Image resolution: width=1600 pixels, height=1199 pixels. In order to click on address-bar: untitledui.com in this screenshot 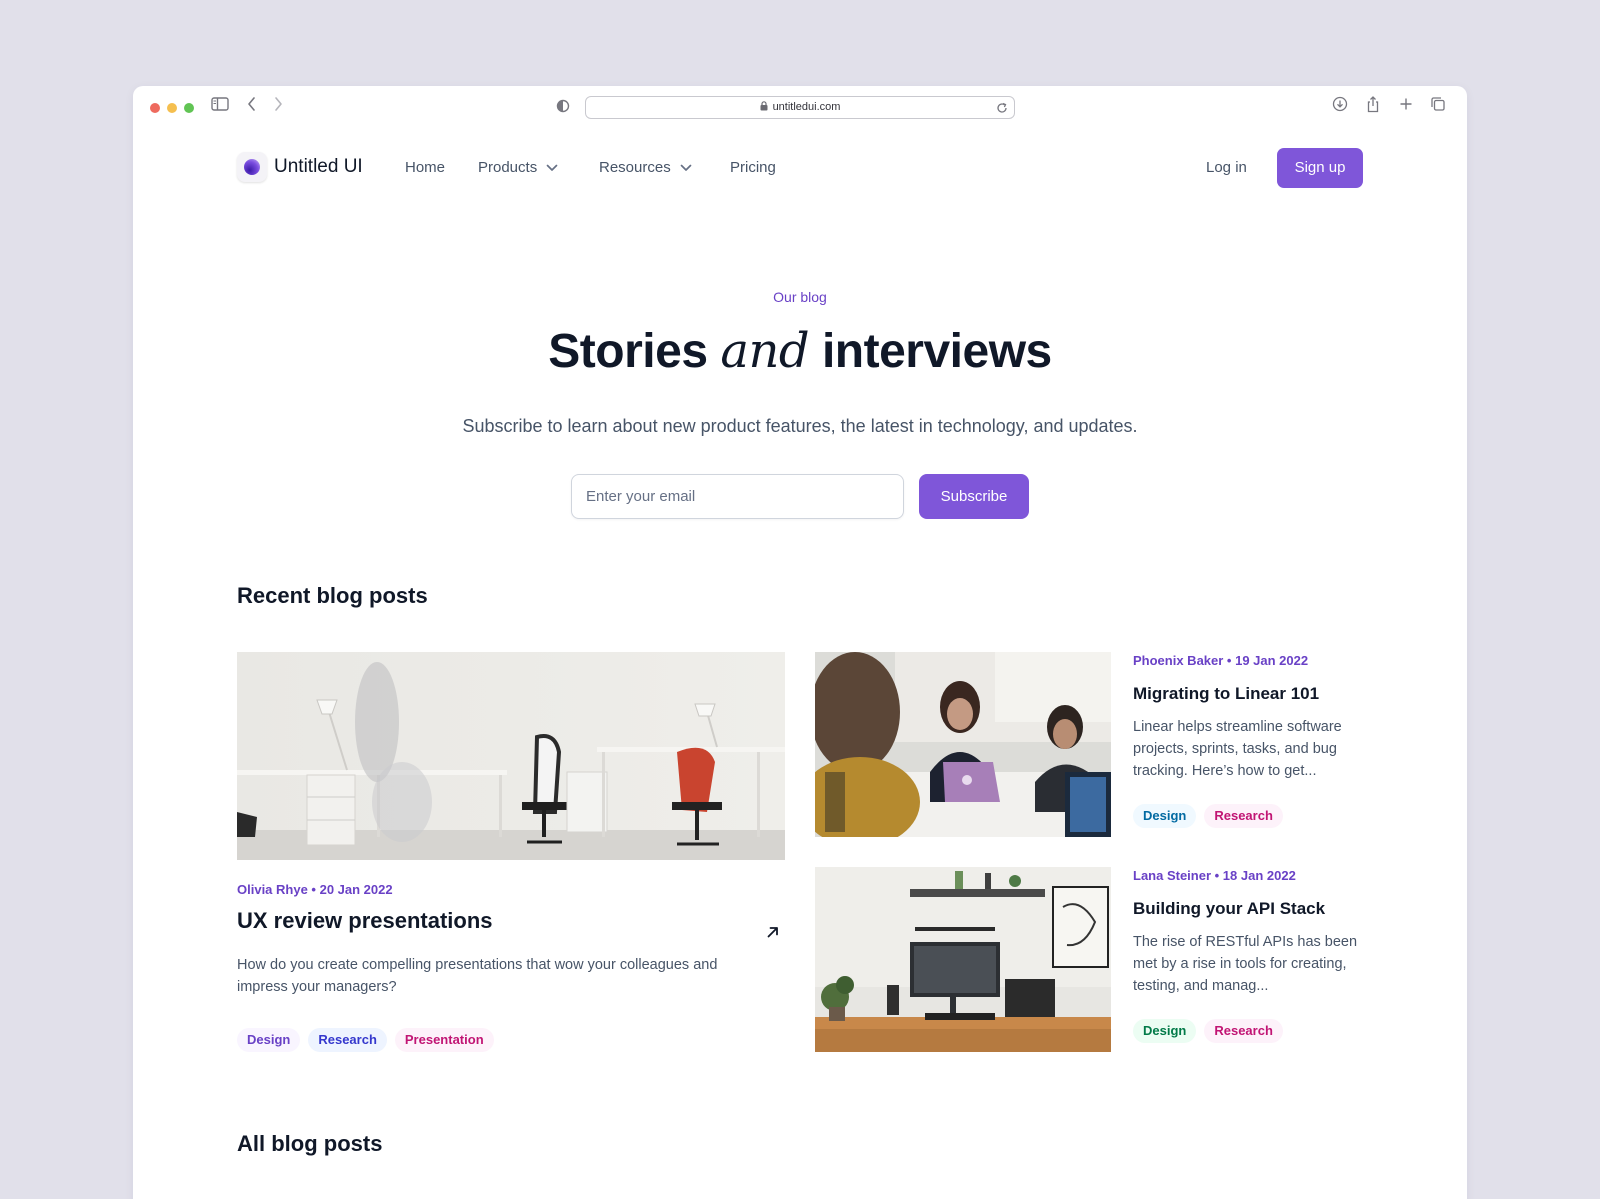, I will do `click(800, 107)`.